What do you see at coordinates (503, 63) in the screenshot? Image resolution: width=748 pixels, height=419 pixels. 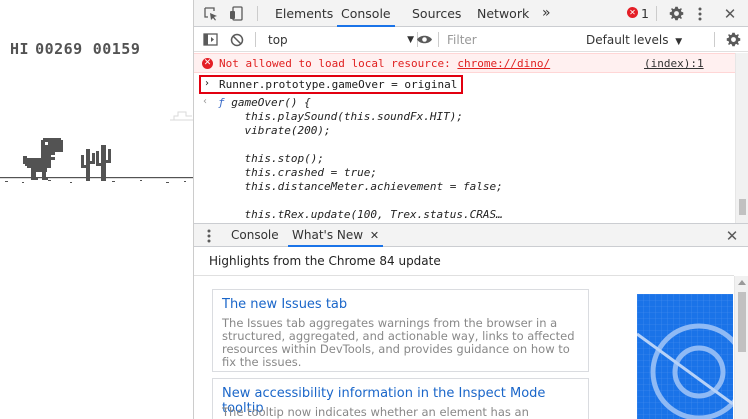 I see `error-url-link: chrome://dino/` at bounding box center [503, 63].